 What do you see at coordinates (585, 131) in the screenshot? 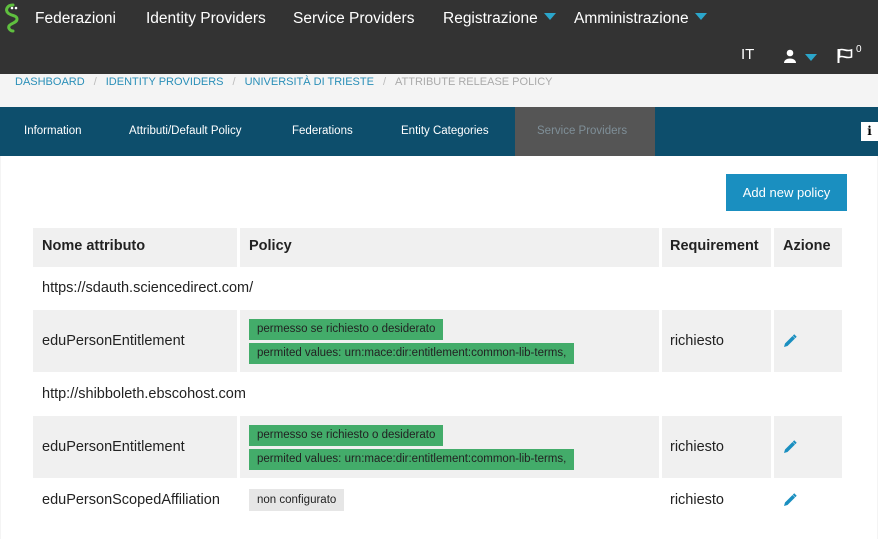
I see `tab-service-providers: Service Providers` at bounding box center [585, 131].